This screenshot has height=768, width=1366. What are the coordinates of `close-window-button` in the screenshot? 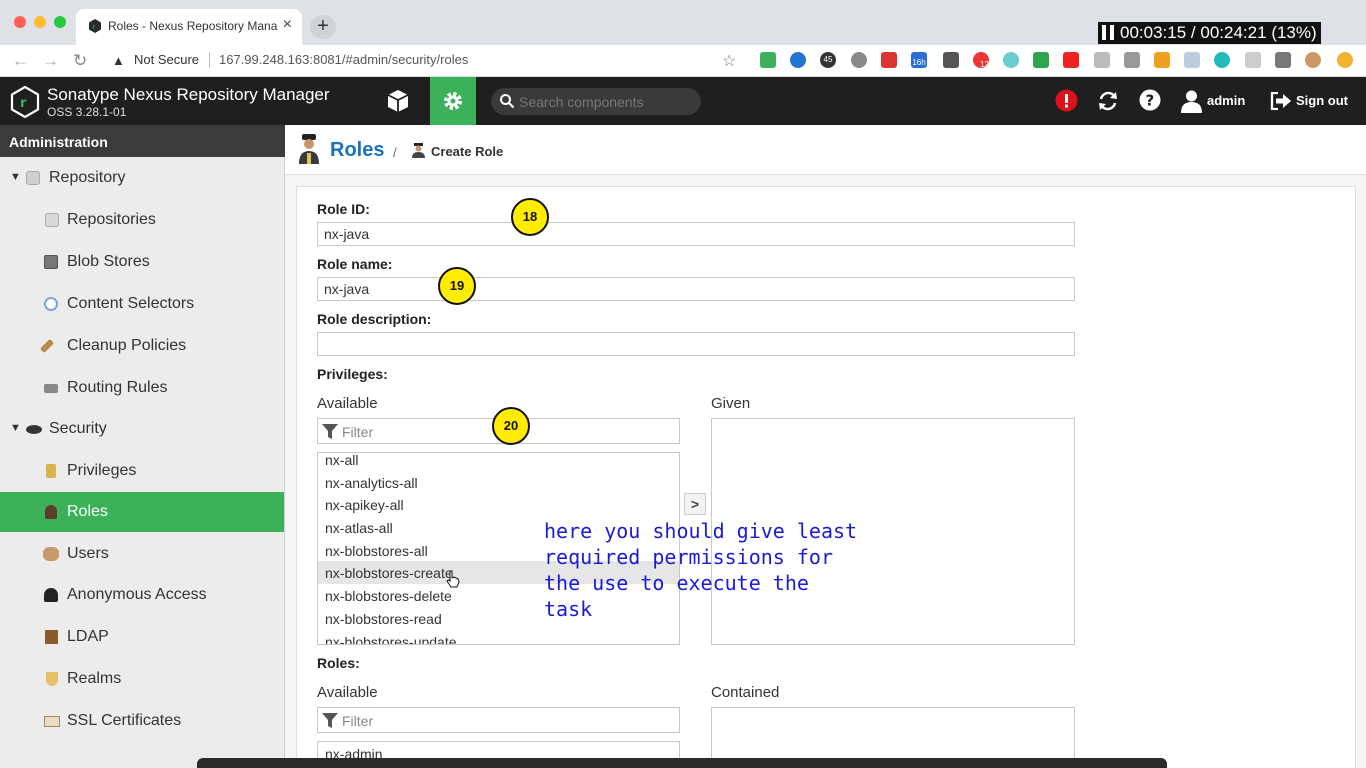 It's located at (20, 22).